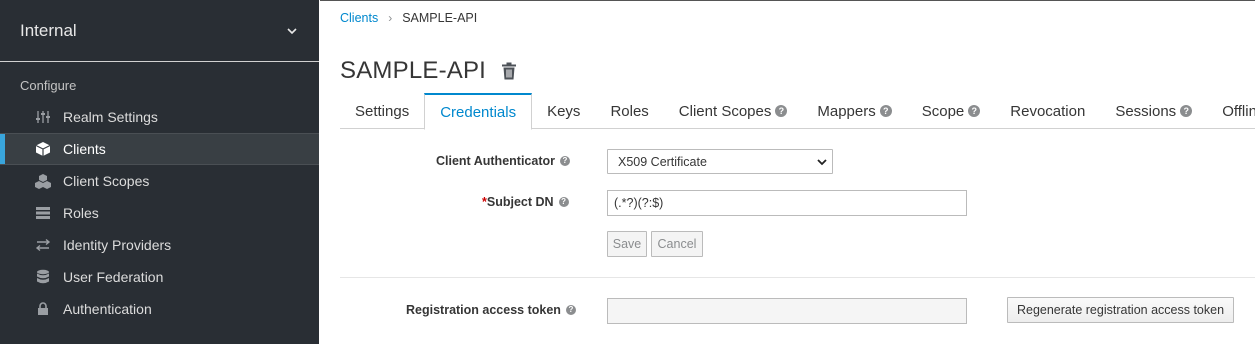 The width and height of the screenshot is (1255, 344). I want to click on sidebar-item-identity-providers: Identity Providers, so click(159, 245).